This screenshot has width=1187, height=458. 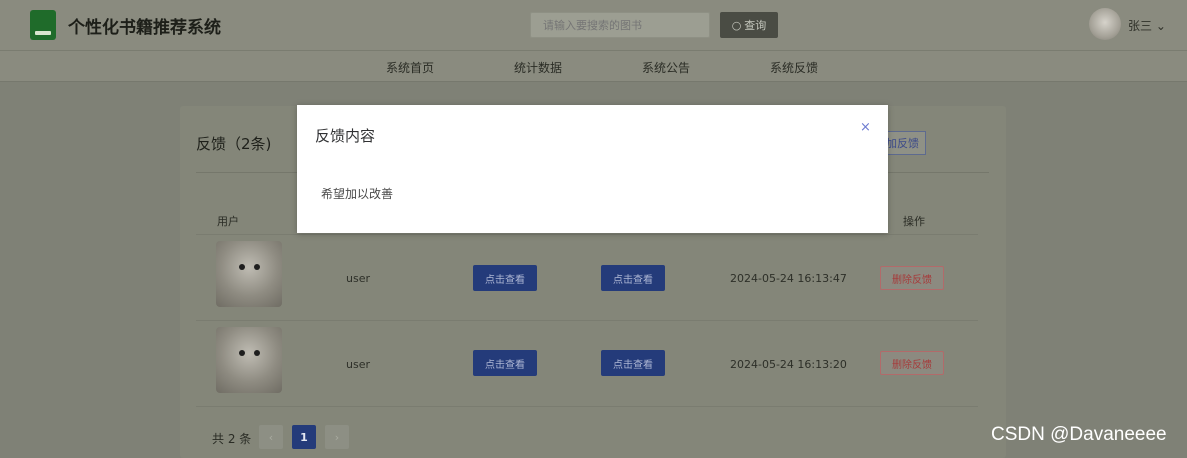 What do you see at coordinates (755, 25) in the screenshot?
I see `search-button-label: 查询` at bounding box center [755, 25].